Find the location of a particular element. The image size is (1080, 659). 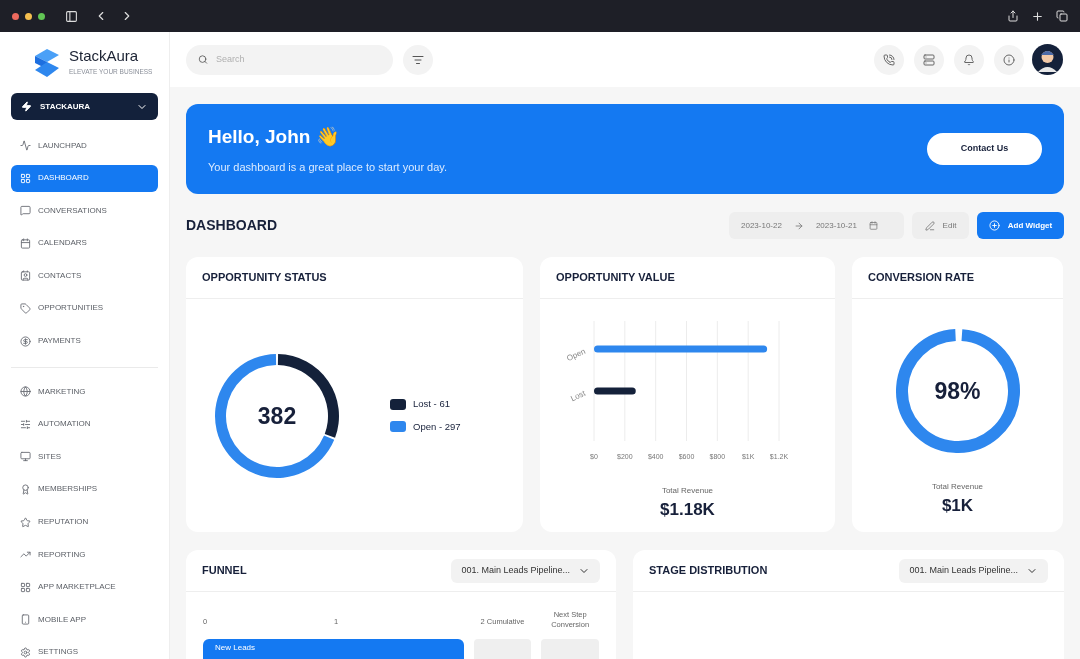

sidebar-toggle-icon is located at coordinates (71, 16).